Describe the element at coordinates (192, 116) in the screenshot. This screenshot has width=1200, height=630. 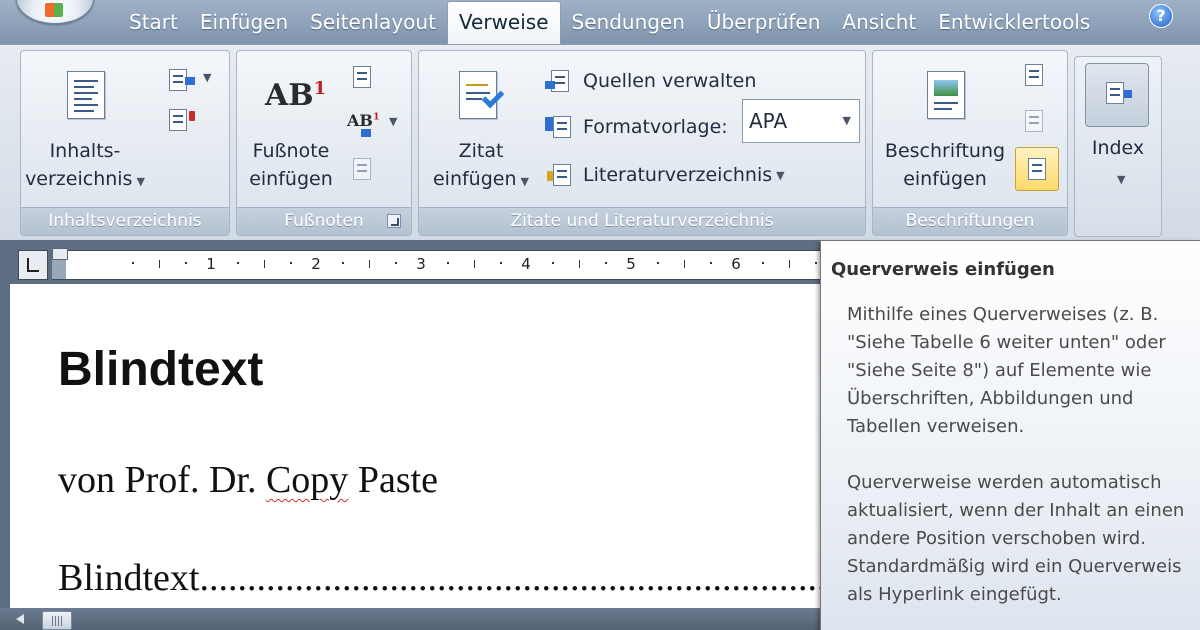
I see `update-exclamation-icon` at that location.